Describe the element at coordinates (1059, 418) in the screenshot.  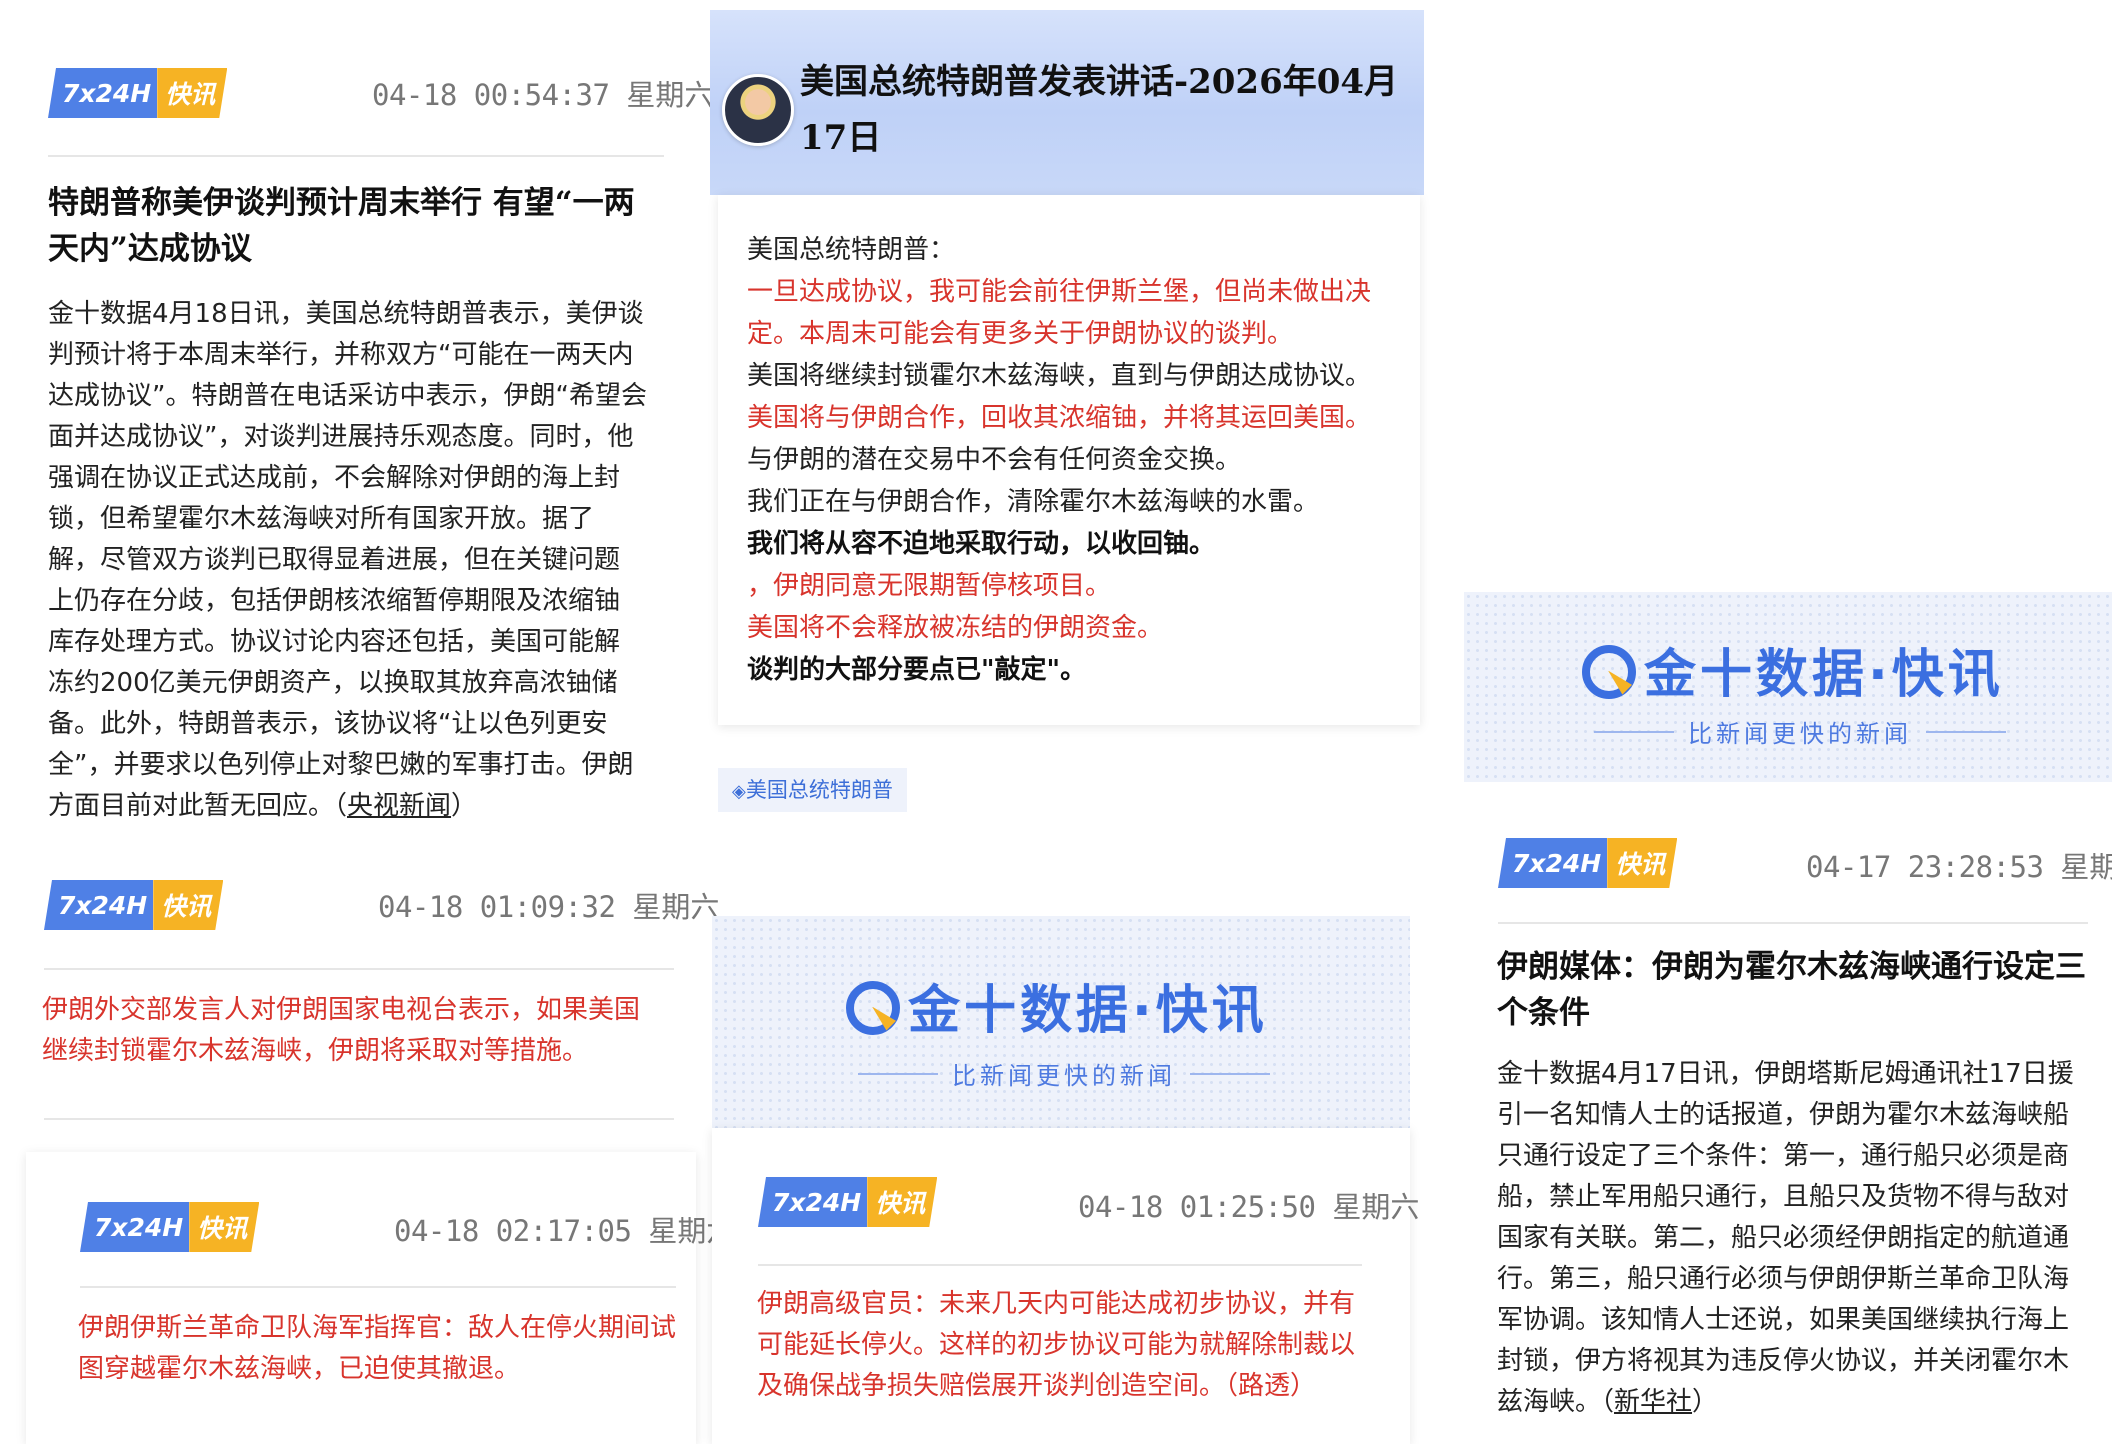
I see `speech-line: 美国将与伊朗合作，回收其浓缩铀，并将其运回美国。` at that location.